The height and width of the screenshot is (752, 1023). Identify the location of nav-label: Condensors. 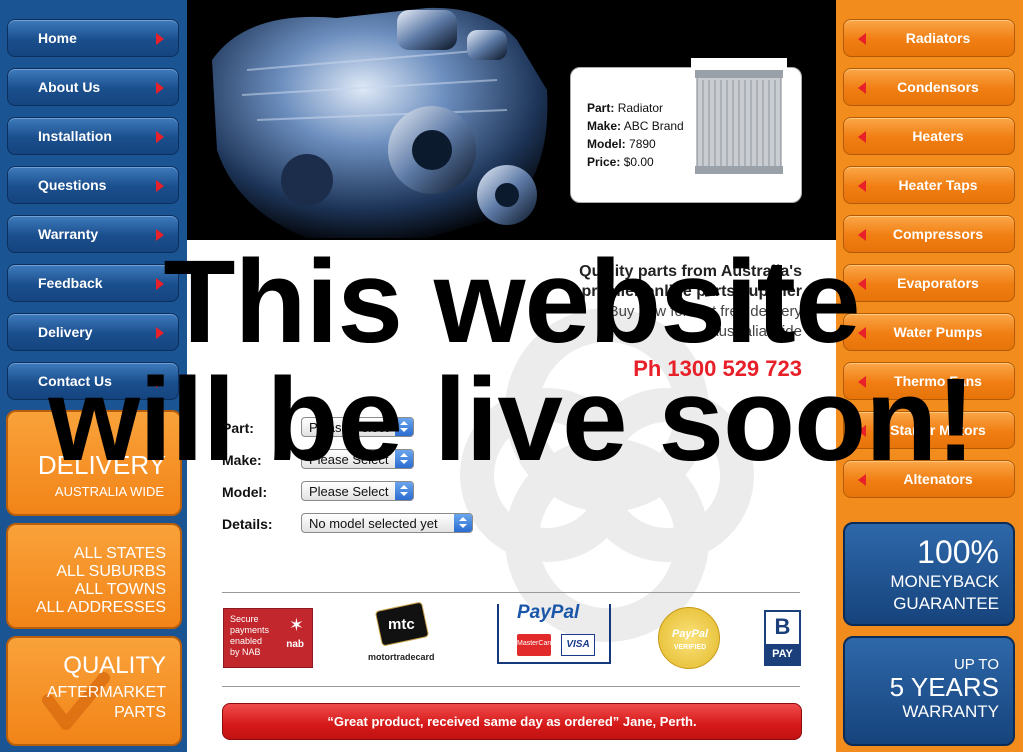
(938, 87).